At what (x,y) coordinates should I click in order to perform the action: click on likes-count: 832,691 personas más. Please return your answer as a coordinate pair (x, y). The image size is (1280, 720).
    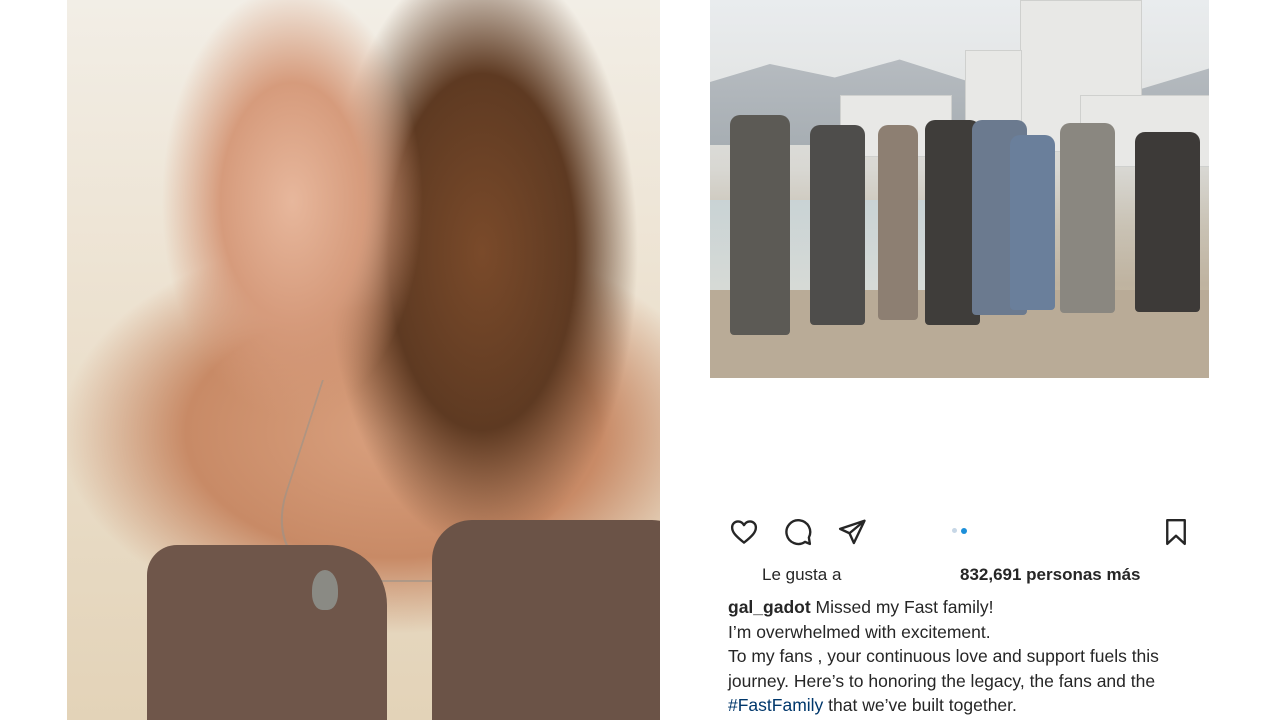
    Looking at the image, I should click on (1050, 575).